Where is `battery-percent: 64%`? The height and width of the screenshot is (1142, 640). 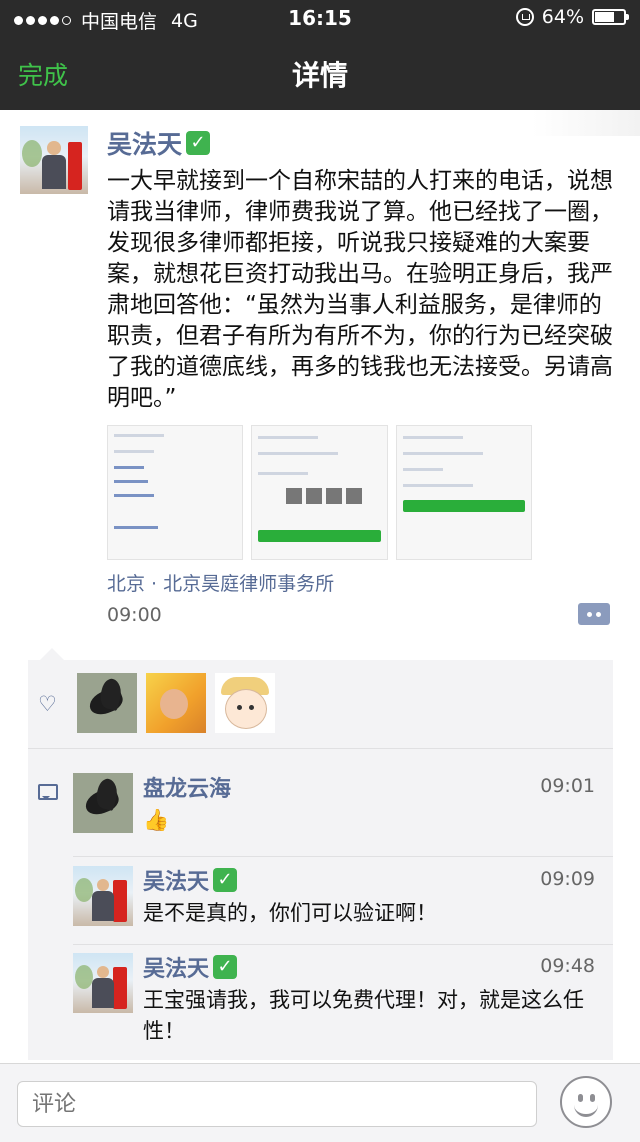
battery-percent: 64% is located at coordinates (562, 17).